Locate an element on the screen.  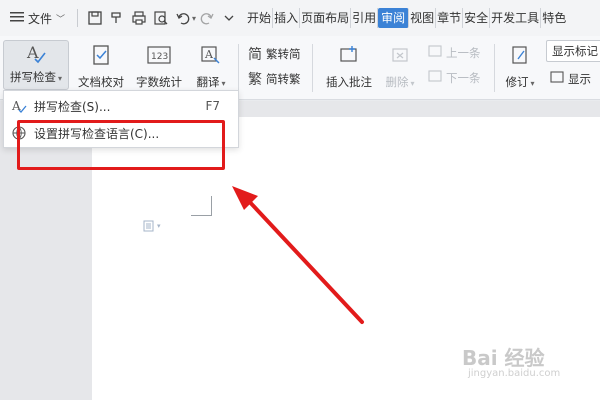
simp-char-icon: 繁 is located at coordinates (255, 80).